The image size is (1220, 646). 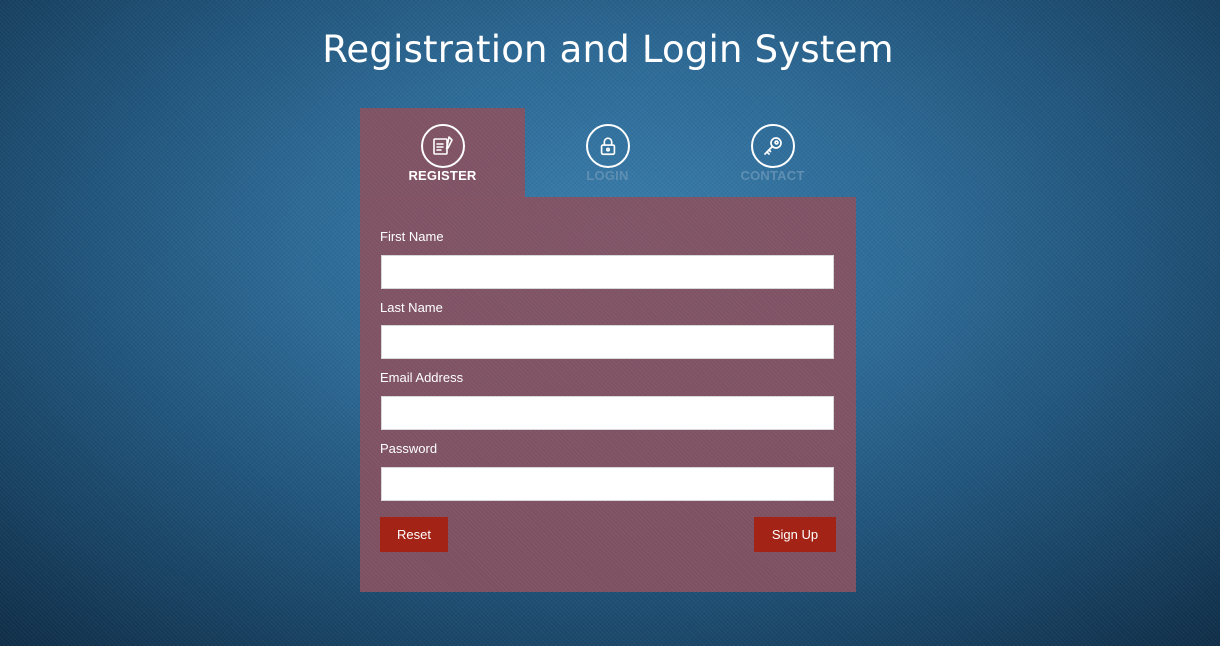 I want to click on page-title: Registration and Login System, so click(x=608, y=49).